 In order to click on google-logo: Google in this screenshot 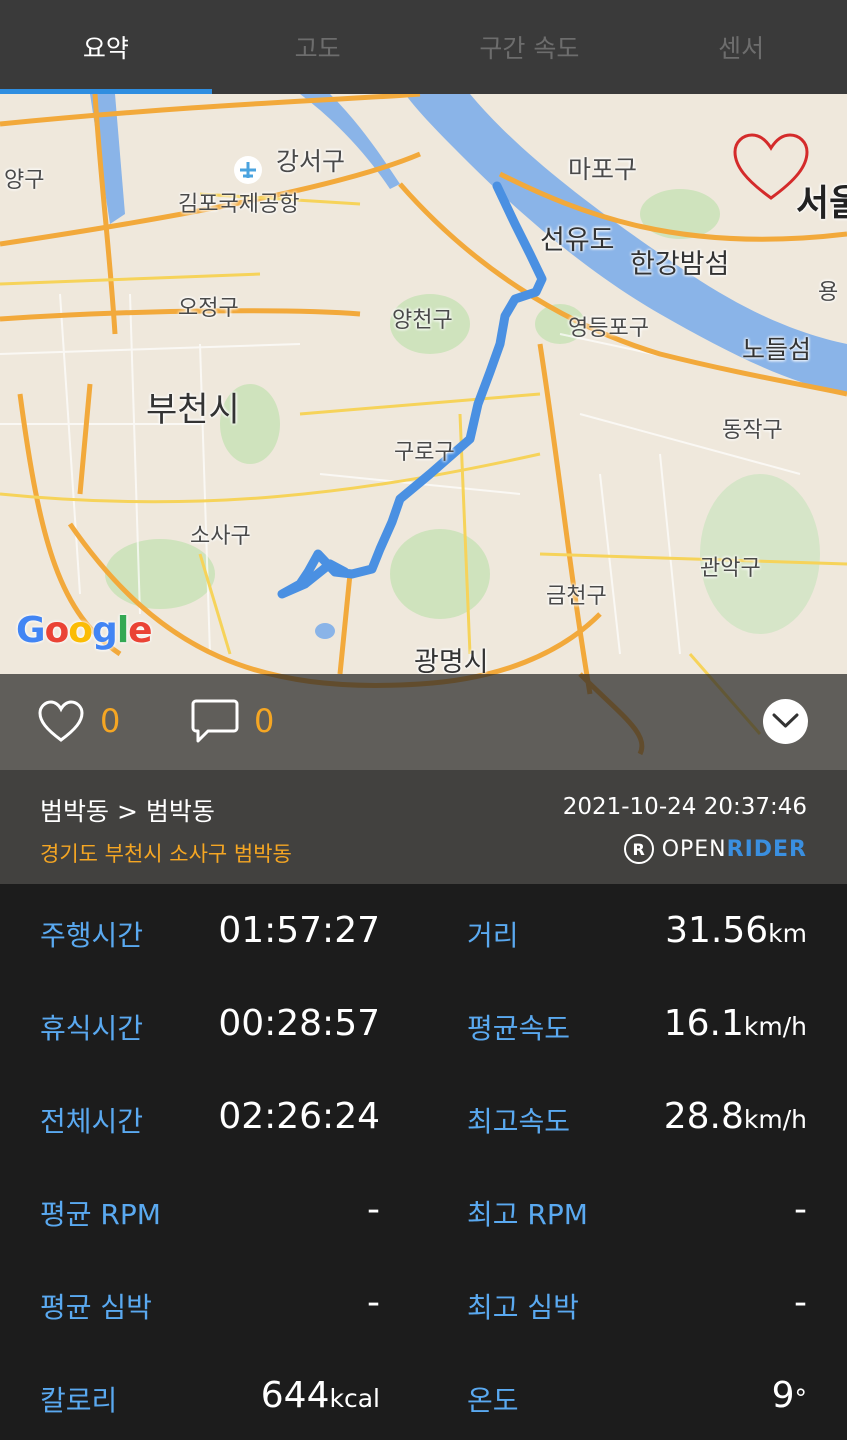, I will do `click(84, 630)`.